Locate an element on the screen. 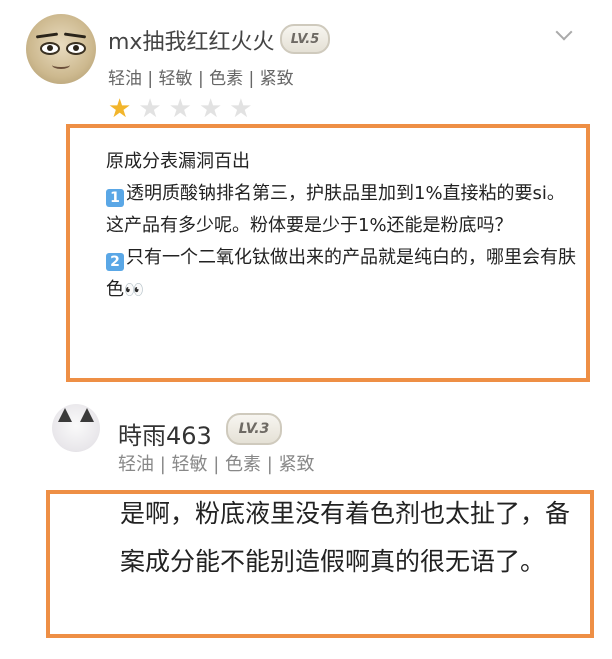 The height and width of the screenshot is (659, 612). comment-line: 原成分表漏洞百出 is located at coordinates (178, 161).